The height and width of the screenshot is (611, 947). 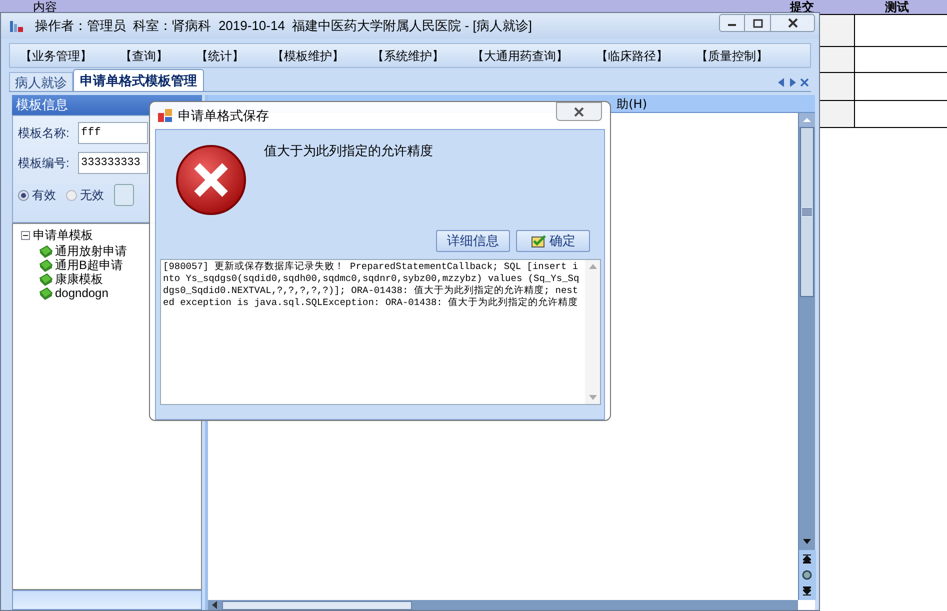 What do you see at coordinates (807, 541) in the screenshot?
I see `scroll-down-icon` at bounding box center [807, 541].